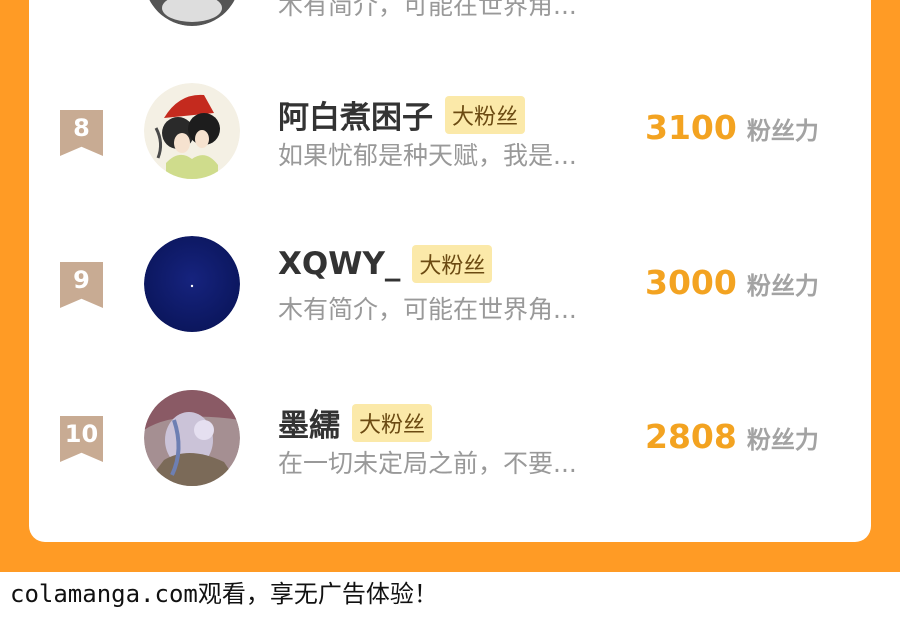 This screenshot has height=626, width=900. I want to click on fan-power-value: 3100, so click(691, 127).